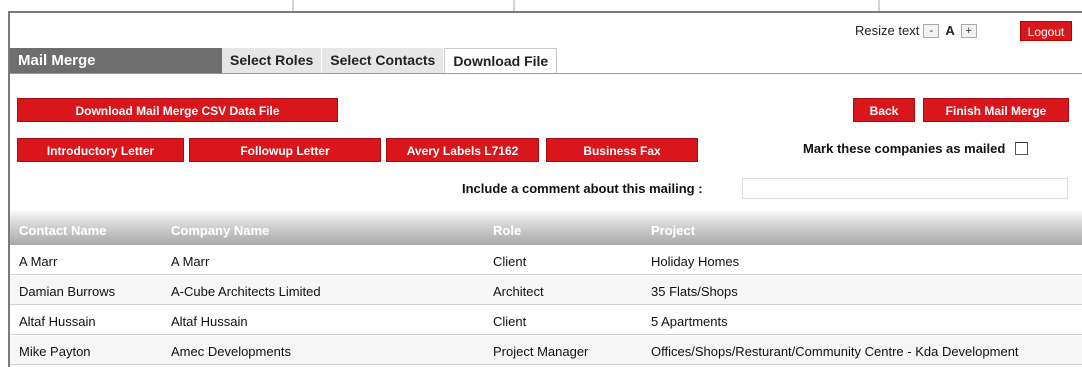 The width and height of the screenshot is (1082, 367). Describe the element at coordinates (209, 321) in the screenshot. I see `company-name-cell: Altaf Hussain` at that location.